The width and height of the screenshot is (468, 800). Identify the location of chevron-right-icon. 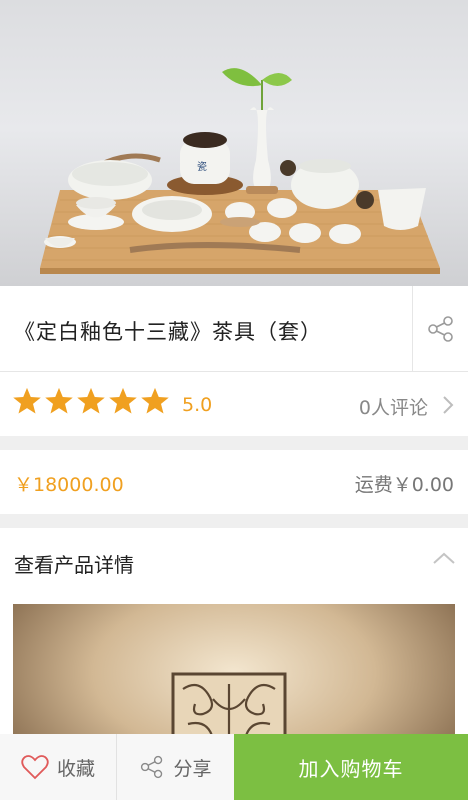
(448, 405).